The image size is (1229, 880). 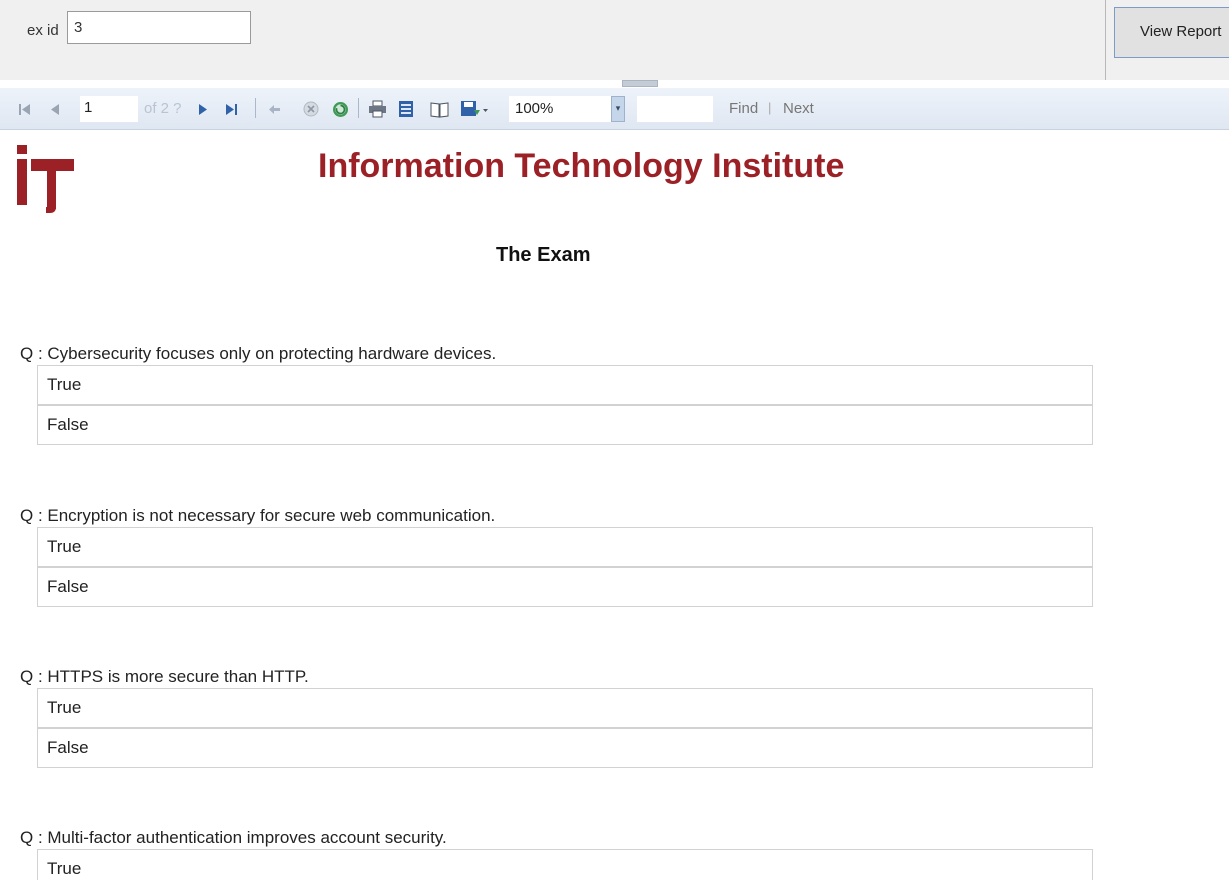 I want to click on exam-title: The Exam, so click(x=543, y=255).